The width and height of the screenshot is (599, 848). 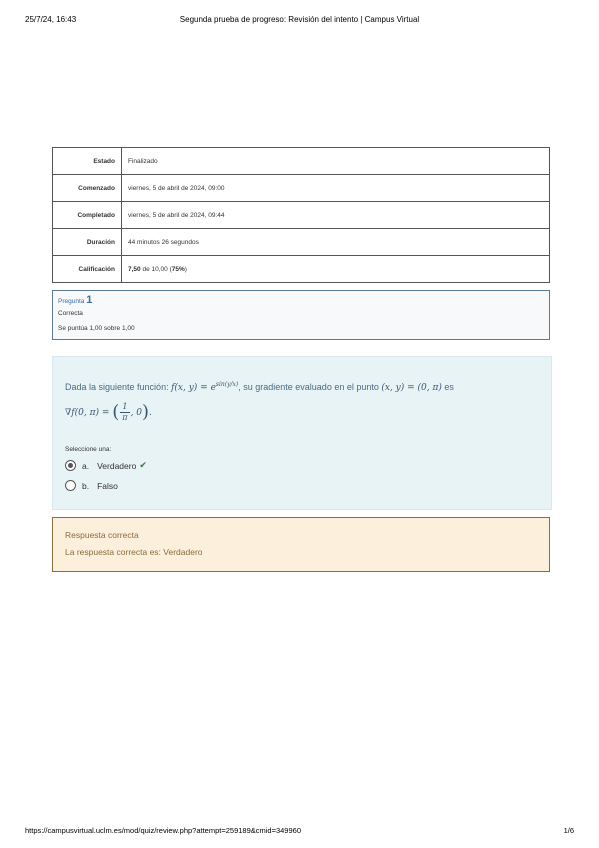 I want to click on summary-value: viernes, 5 de abril de 2024, 09:00, so click(x=335, y=188).